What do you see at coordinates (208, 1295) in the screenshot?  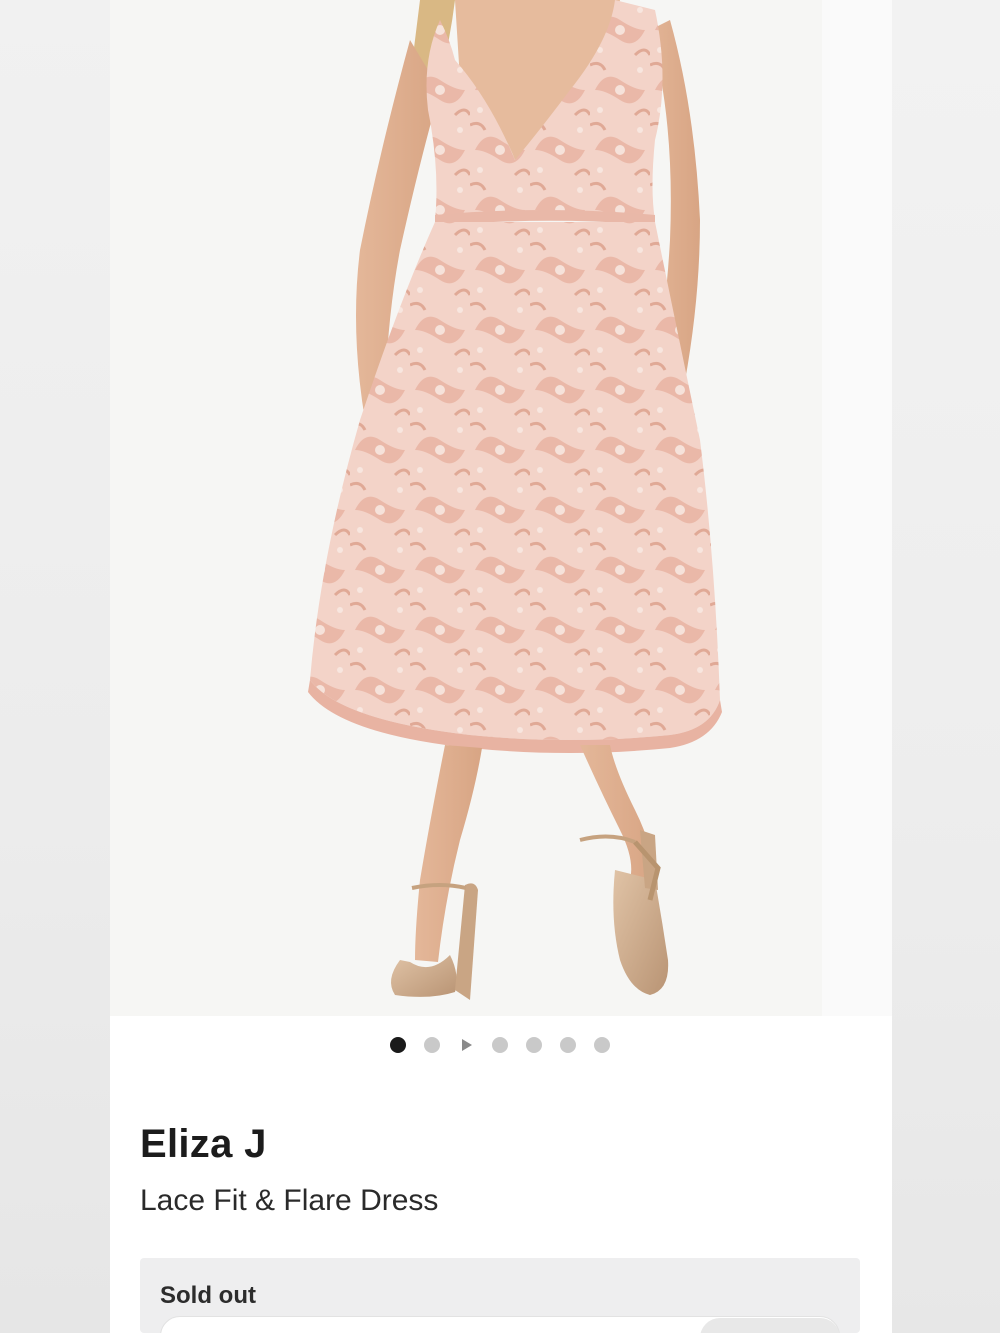 I see `sold-out-label: Sold out` at bounding box center [208, 1295].